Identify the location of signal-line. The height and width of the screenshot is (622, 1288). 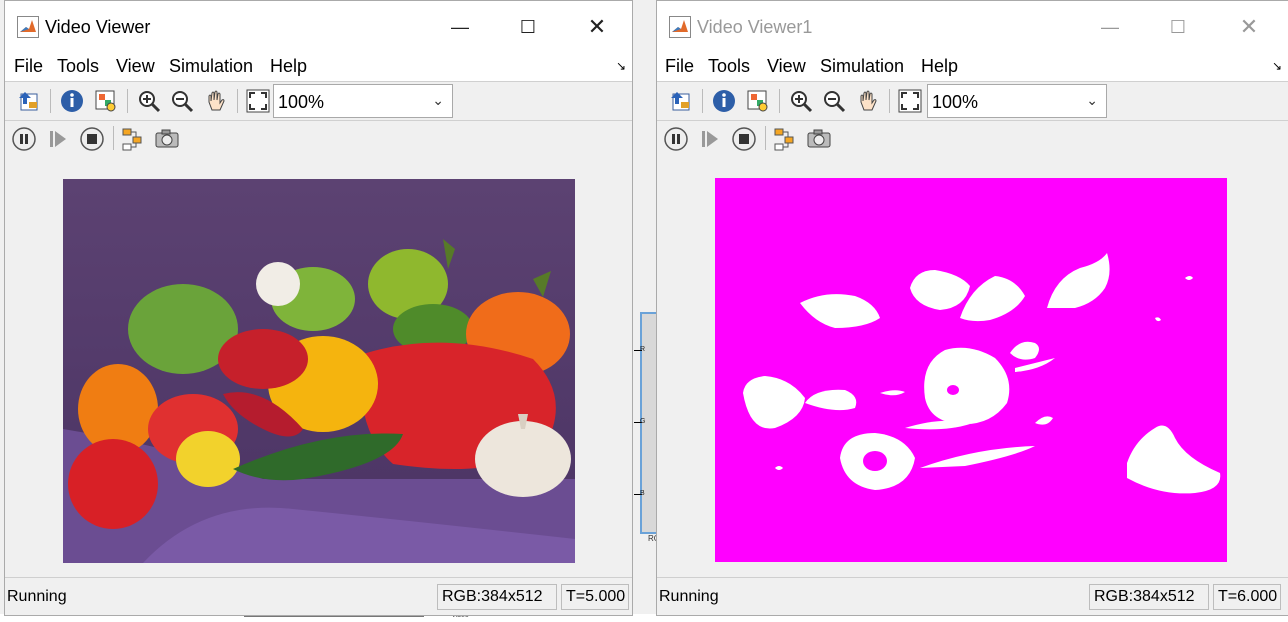
(334, 616).